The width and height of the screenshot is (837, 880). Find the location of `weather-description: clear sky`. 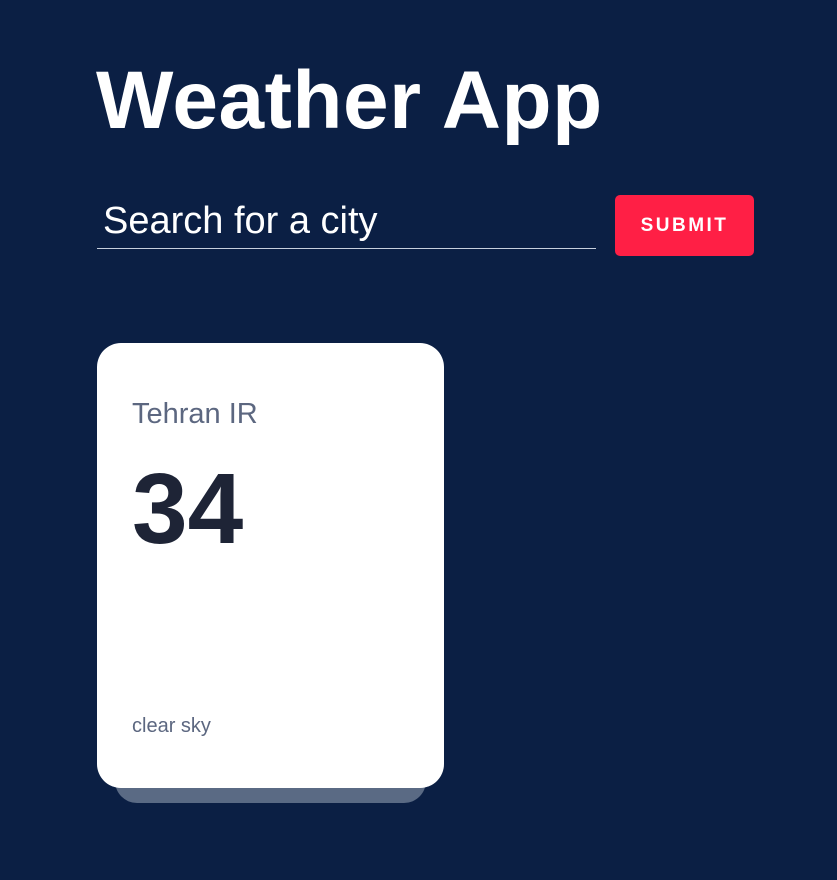

weather-description: clear sky is located at coordinates (171, 726).